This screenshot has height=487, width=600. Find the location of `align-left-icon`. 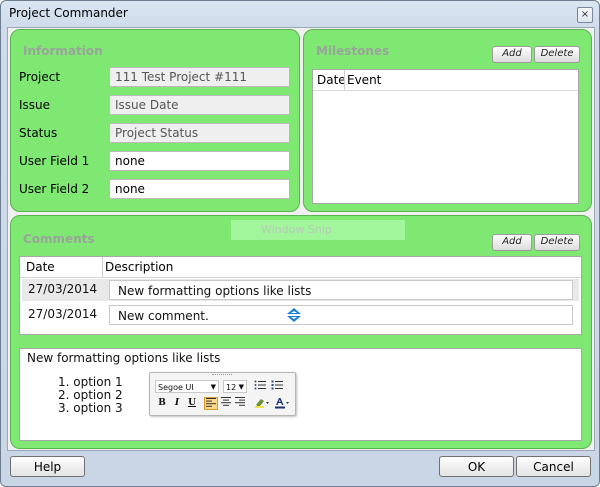

align-left-icon is located at coordinates (211, 402).